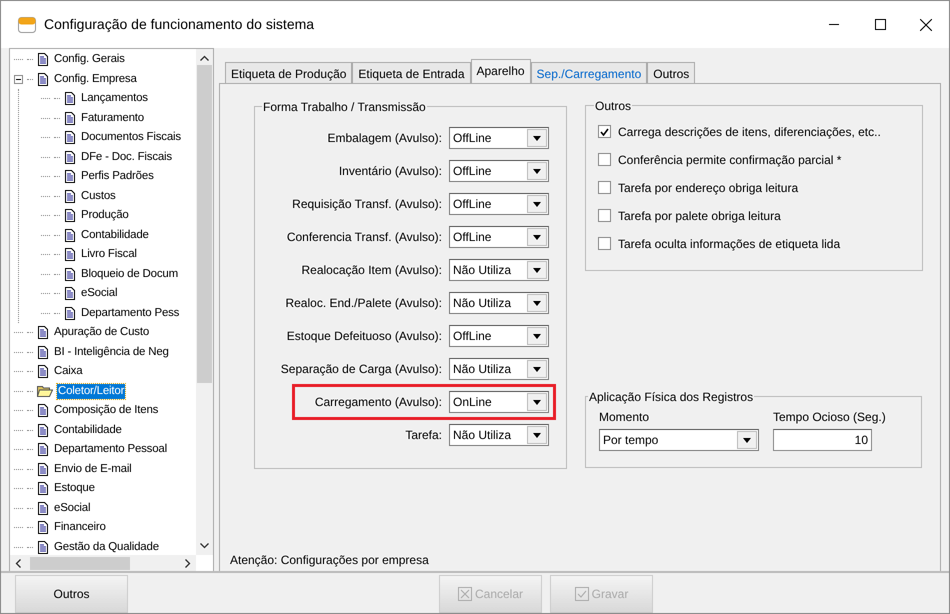 Image resolution: width=950 pixels, height=614 pixels. Describe the element at coordinates (581, 594) in the screenshot. I see `check-box-icon` at that location.